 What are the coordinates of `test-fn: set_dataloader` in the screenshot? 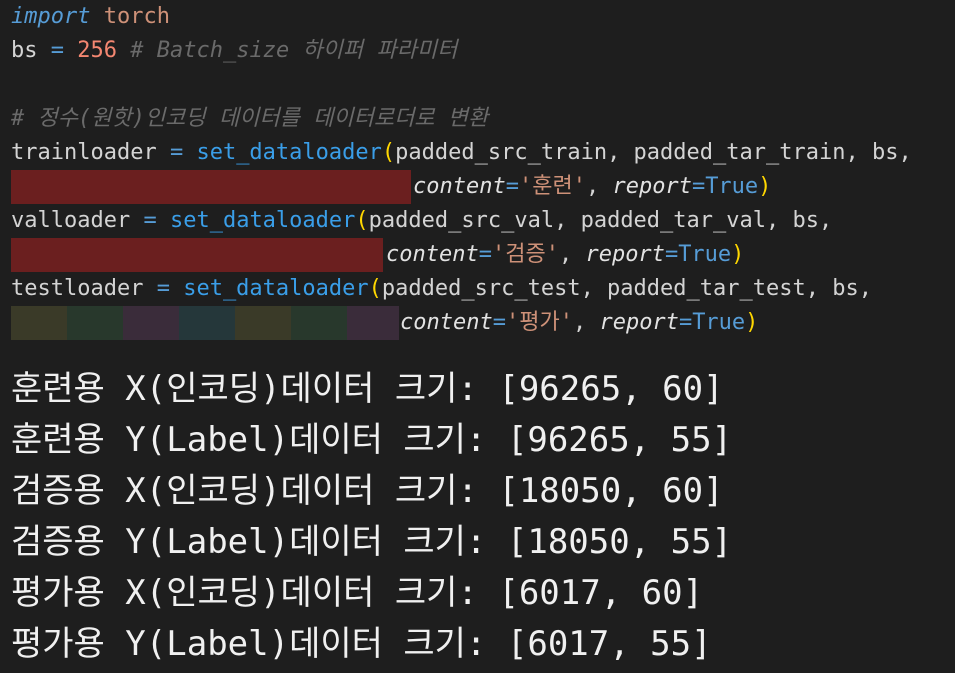 It's located at (276, 288).